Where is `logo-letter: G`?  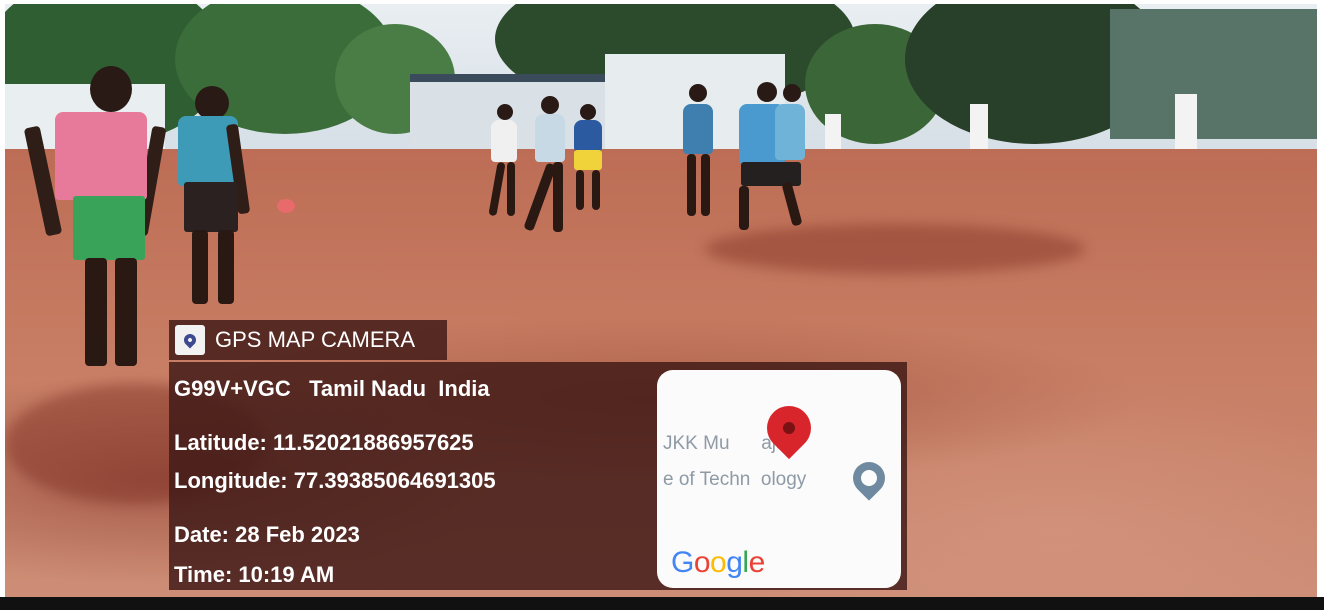 logo-letter: G is located at coordinates (682, 562).